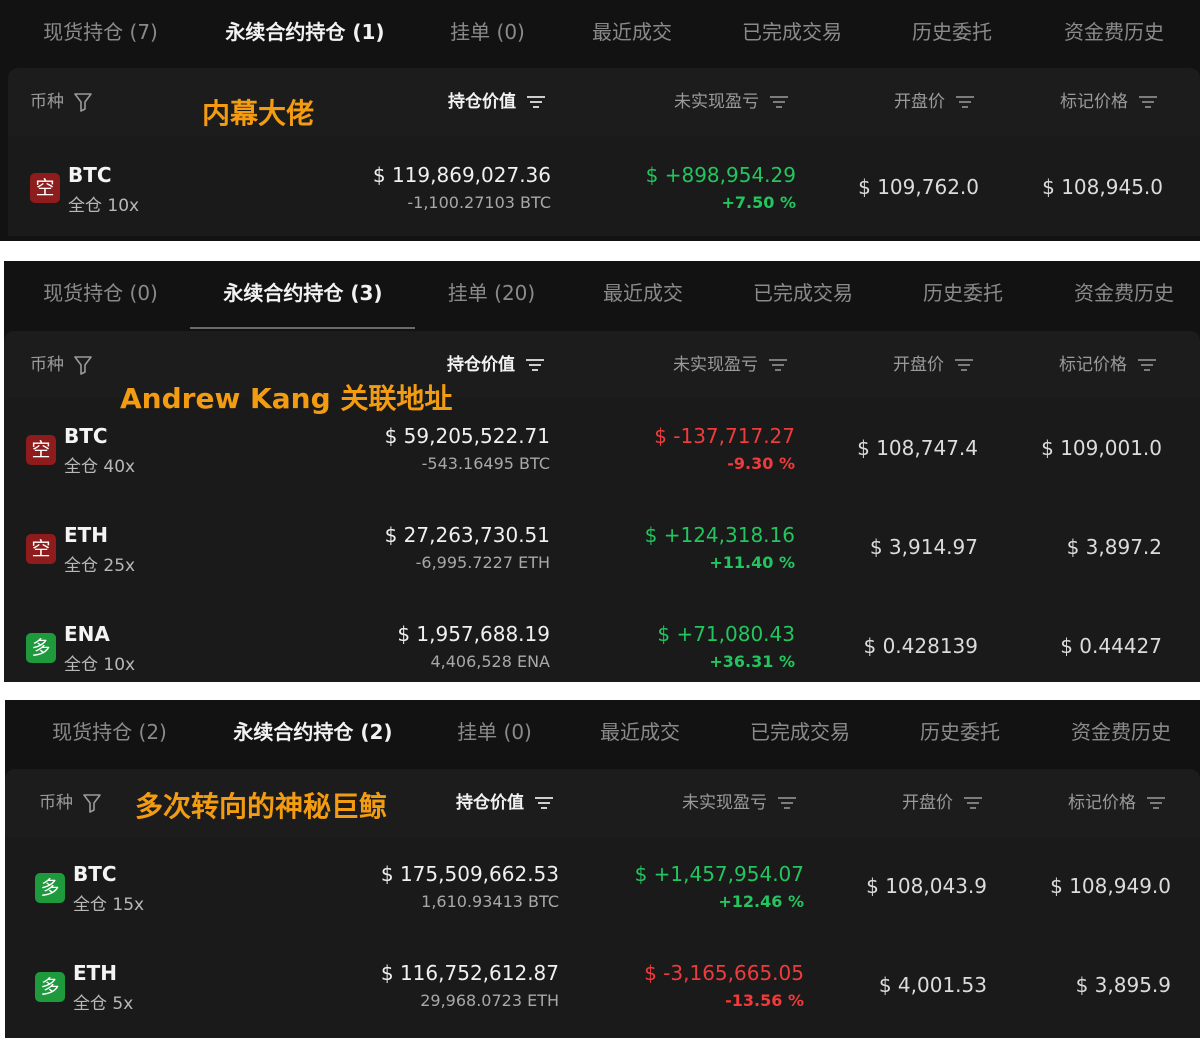  Describe the element at coordinates (469, 874) in the screenshot. I see `position-value: $ 175,509,662.53` at that location.